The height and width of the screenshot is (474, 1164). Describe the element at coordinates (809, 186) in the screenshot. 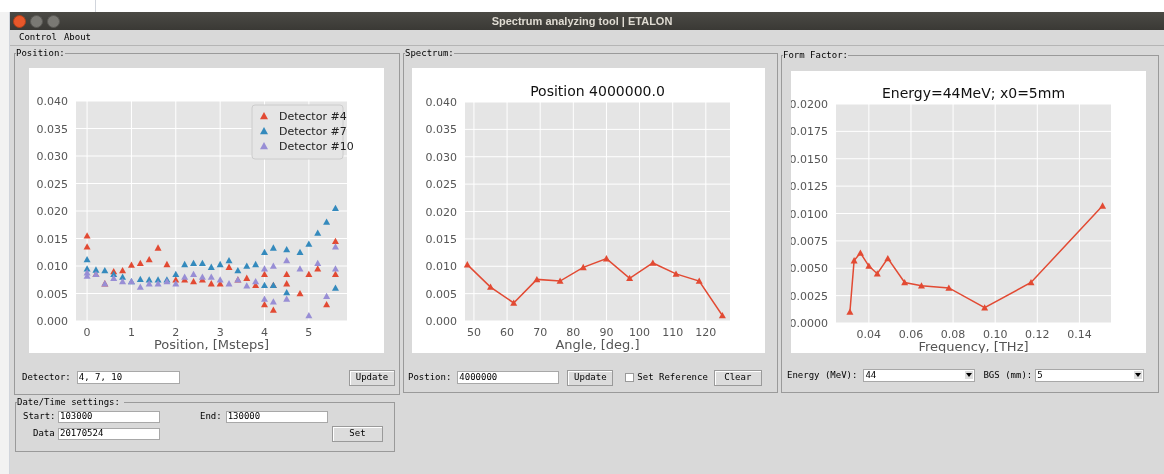

I see `tick-label: 0.0125` at that location.